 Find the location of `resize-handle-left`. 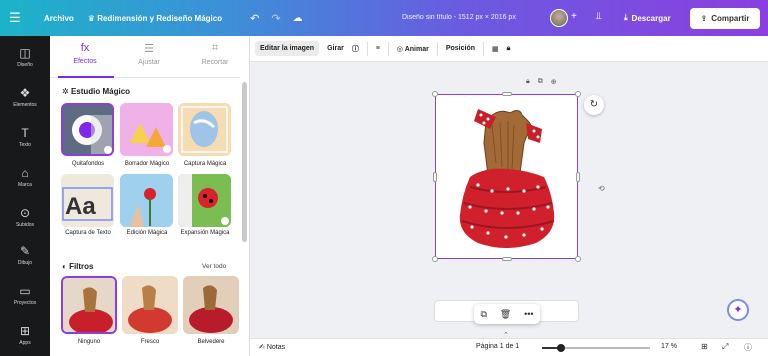

resize-handle-left is located at coordinates (435, 177).